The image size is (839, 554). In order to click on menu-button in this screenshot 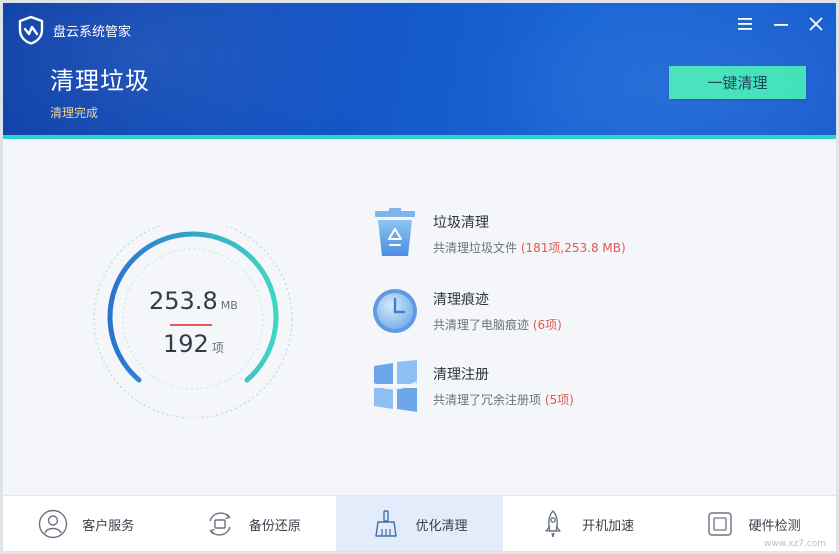, I will do `click(745, 24)`.